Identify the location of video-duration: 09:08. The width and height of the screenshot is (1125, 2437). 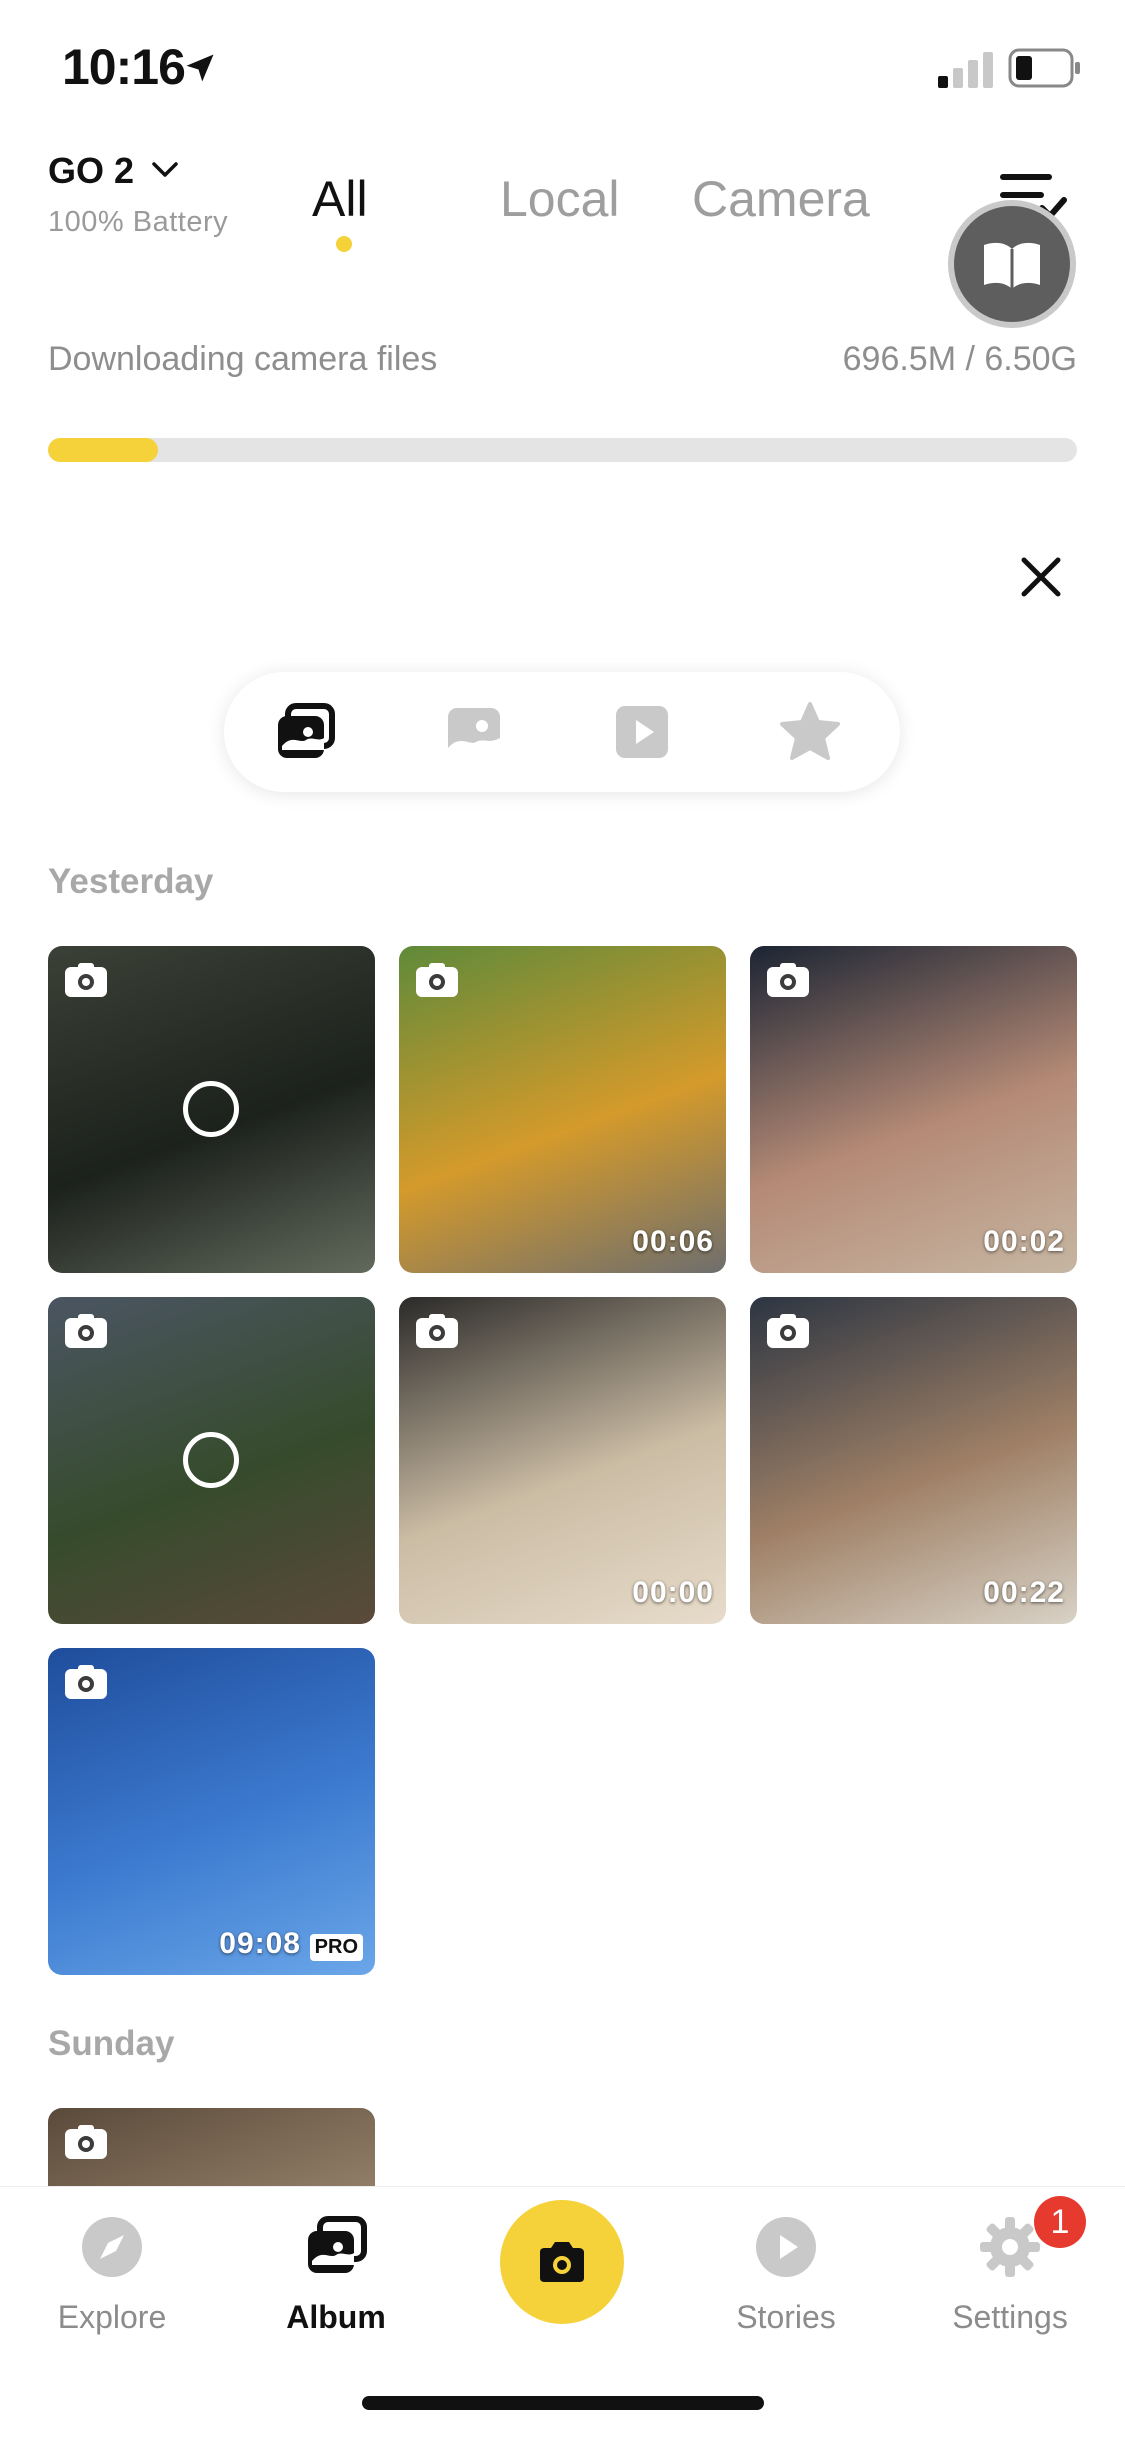
(260, 1943).